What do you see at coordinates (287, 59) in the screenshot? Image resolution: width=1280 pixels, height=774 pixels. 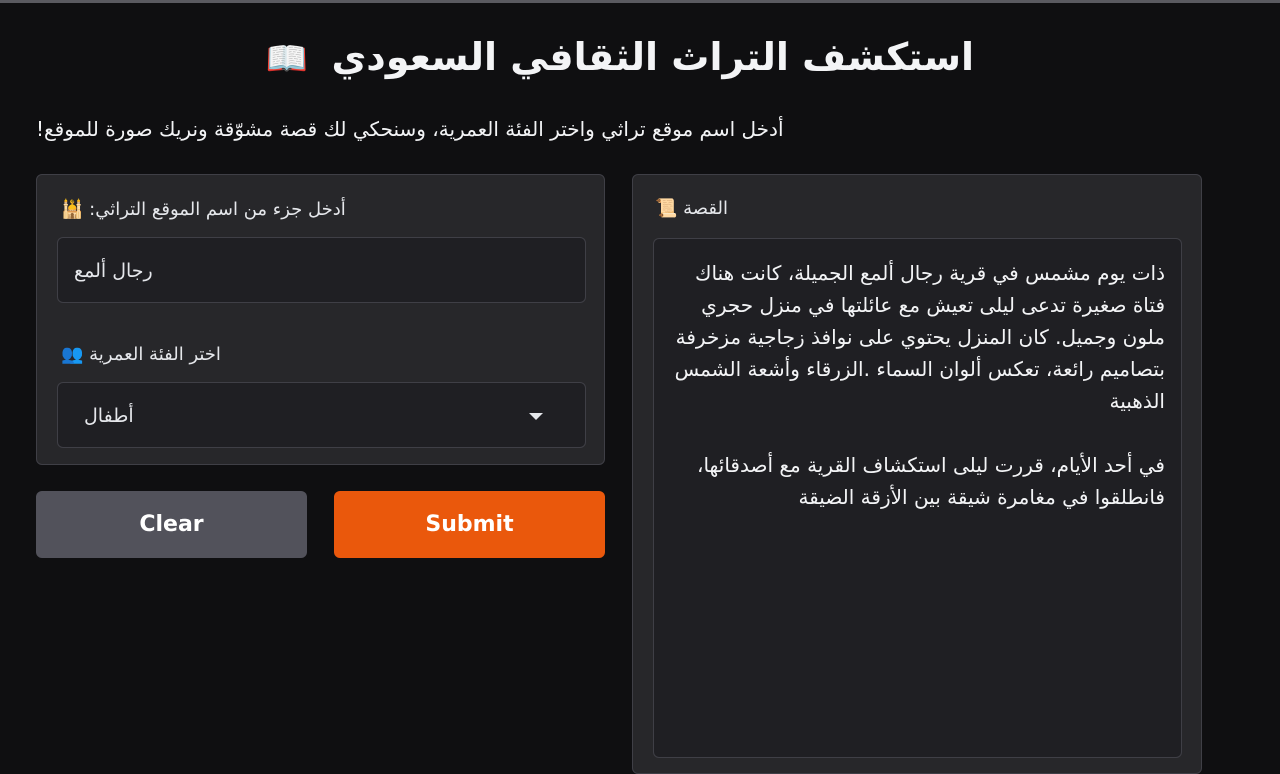 I see `book-icon: 📖` at bounding box center [287, 59].